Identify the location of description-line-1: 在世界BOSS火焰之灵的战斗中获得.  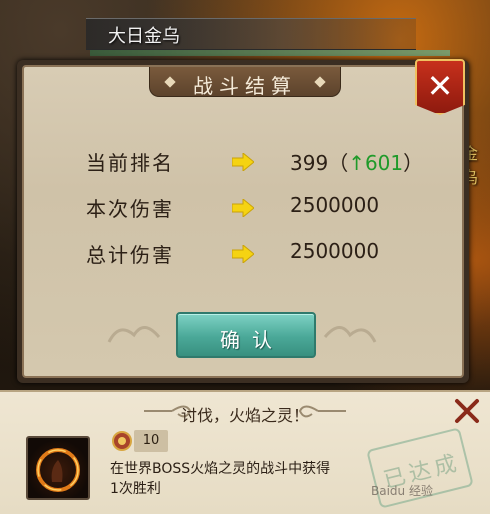
(220, 469).